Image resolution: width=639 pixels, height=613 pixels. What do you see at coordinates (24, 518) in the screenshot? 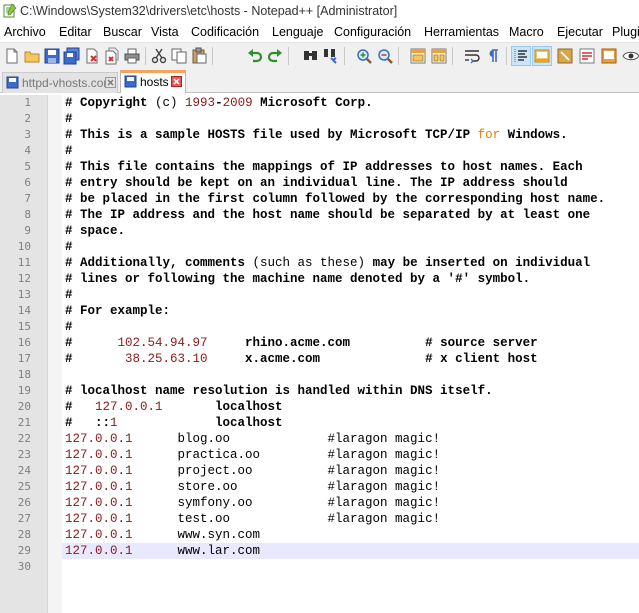
I see `line-number: 27` at bounding box center [24, 518].